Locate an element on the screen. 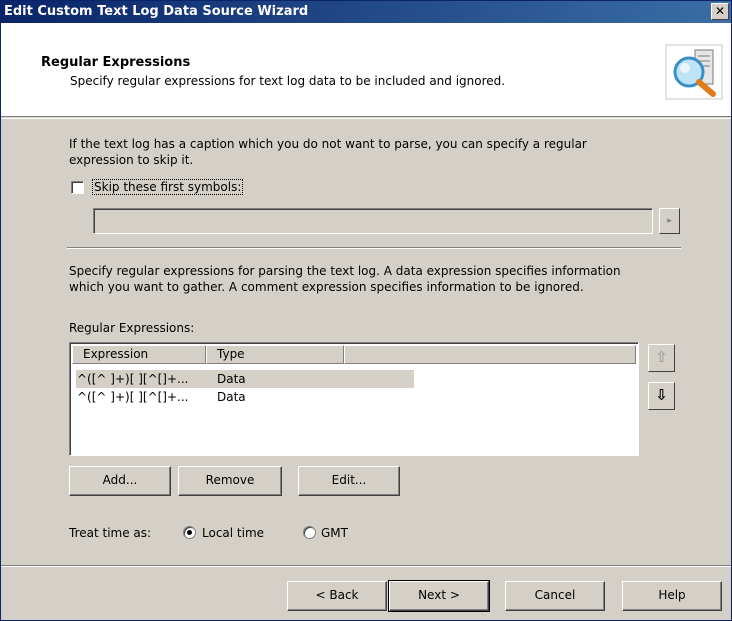  search-data-icon is located at coordinates (694, 72).